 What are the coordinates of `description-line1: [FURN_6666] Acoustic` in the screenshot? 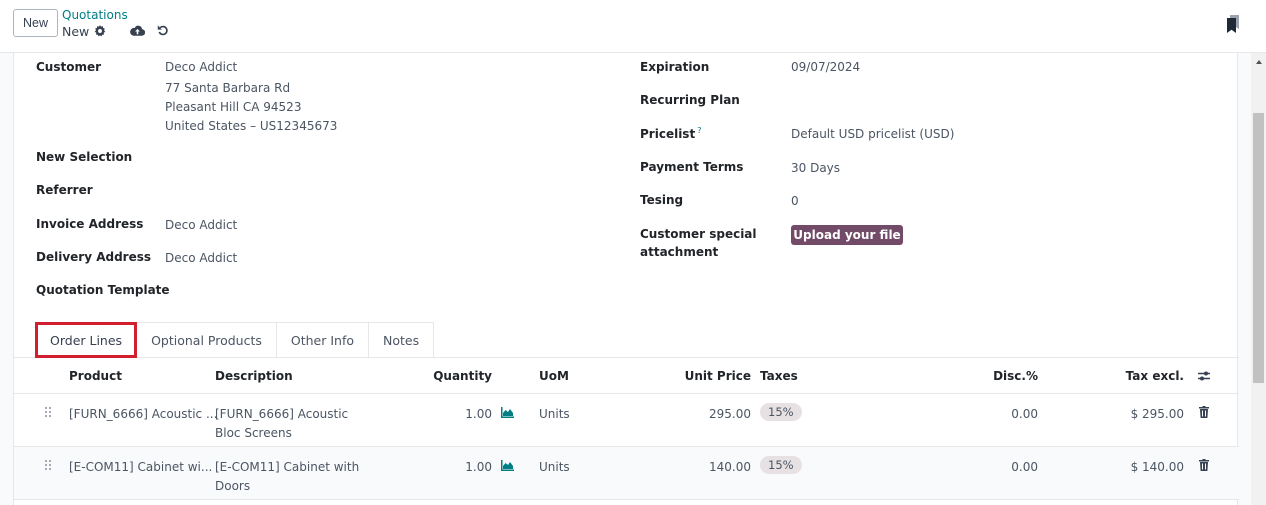 It's located at (281, 414).